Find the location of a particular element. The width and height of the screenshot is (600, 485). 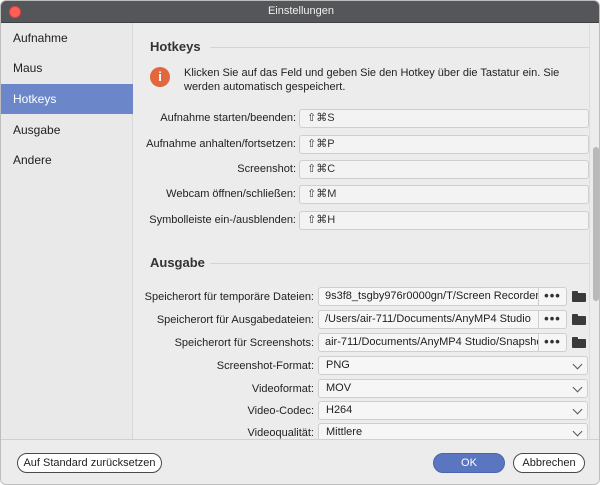

hotkey-field-toolbar: ⇧⌘H is located at coordinates (444, 220).